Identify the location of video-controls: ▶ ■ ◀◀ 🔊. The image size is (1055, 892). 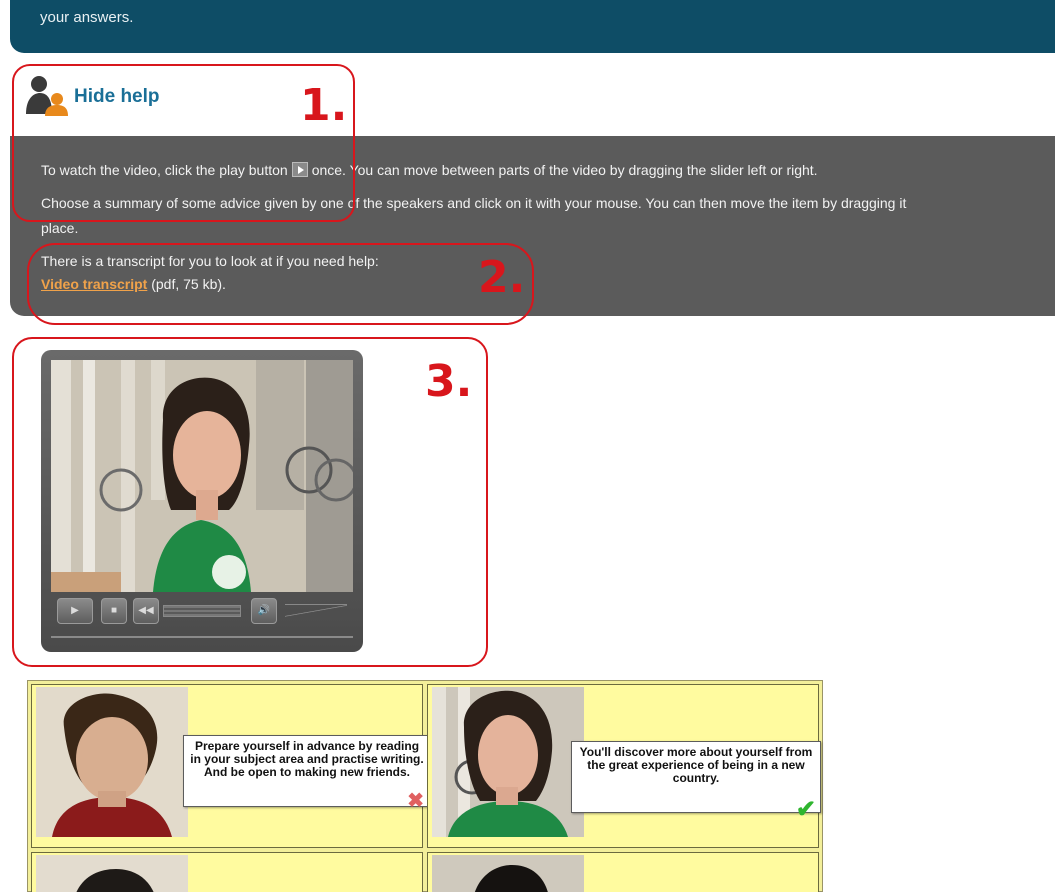
(203, 612).